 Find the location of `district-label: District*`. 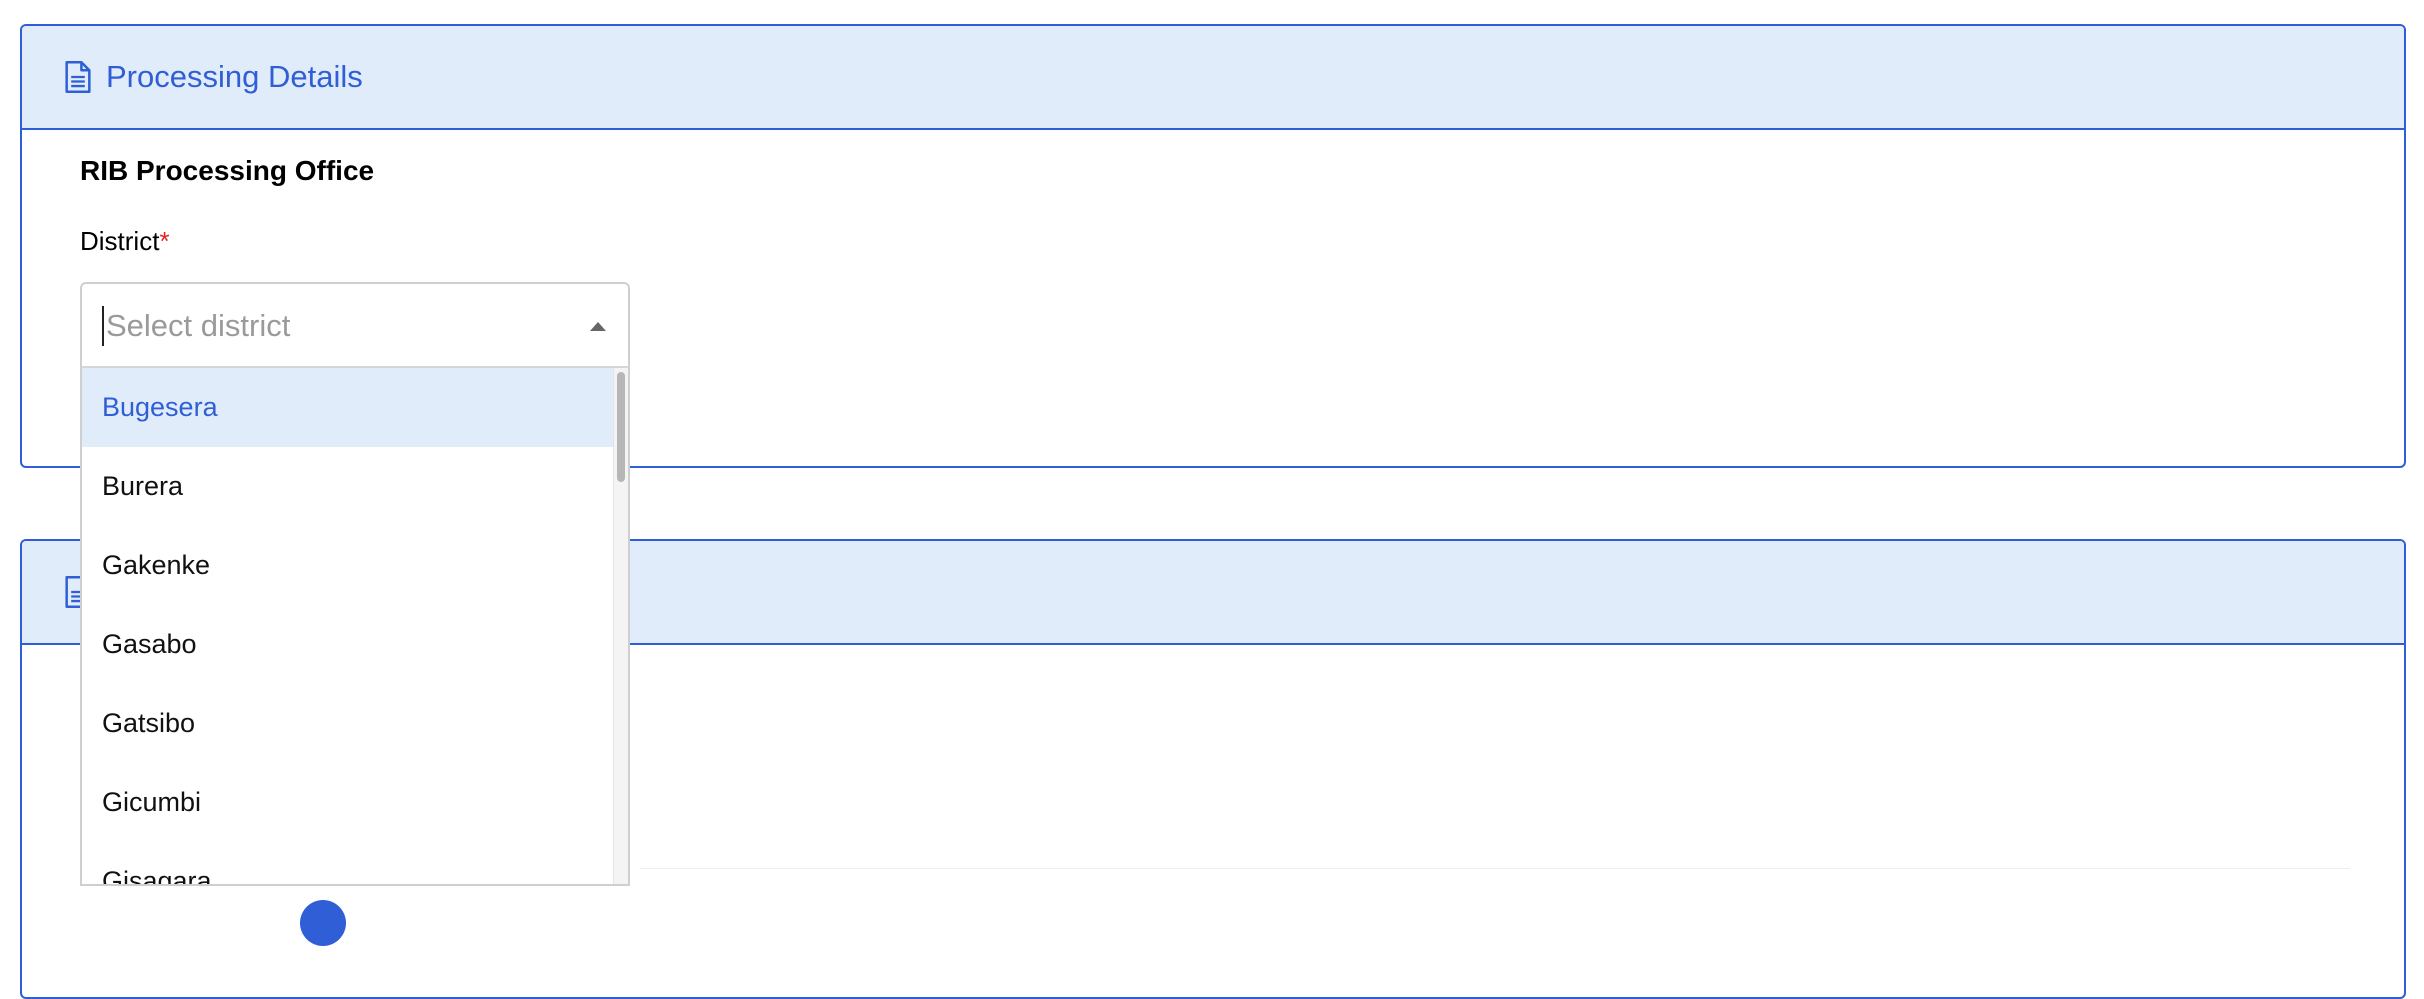

district-label: District* is located at coordinates (125, 241).